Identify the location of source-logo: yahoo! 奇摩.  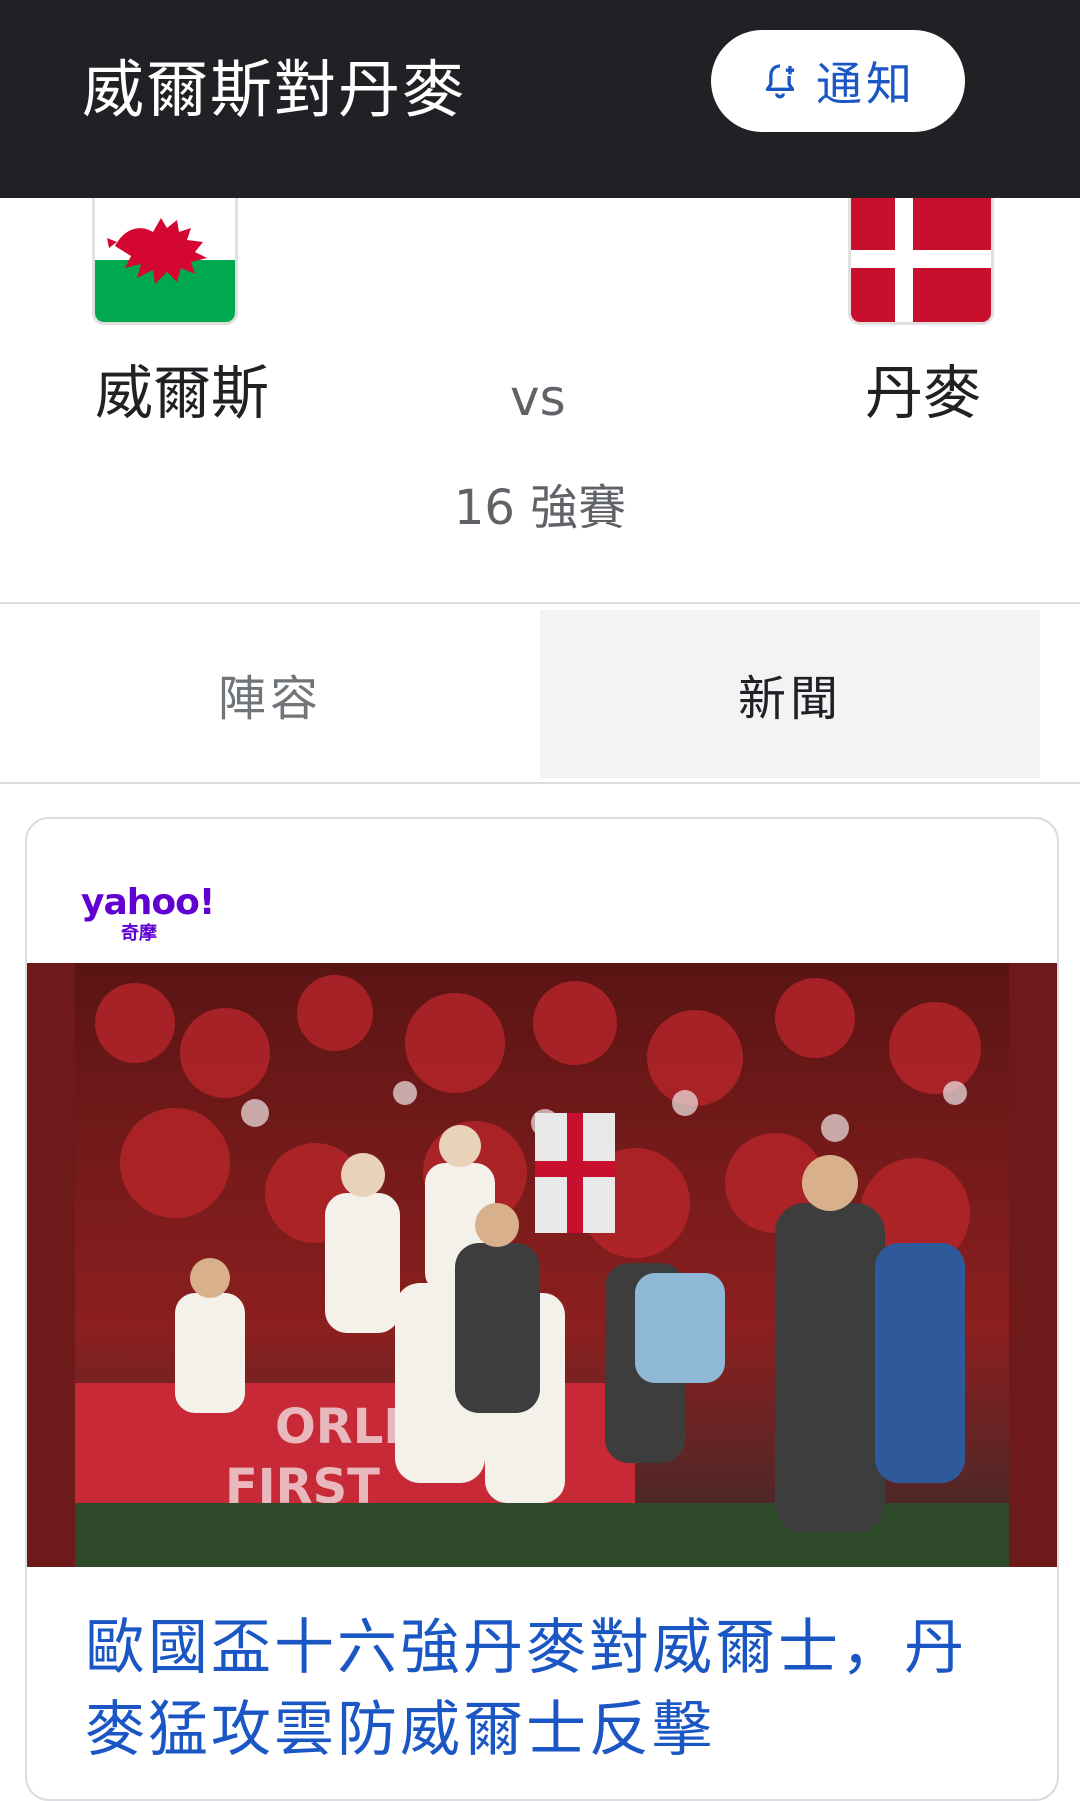
(148, 913).